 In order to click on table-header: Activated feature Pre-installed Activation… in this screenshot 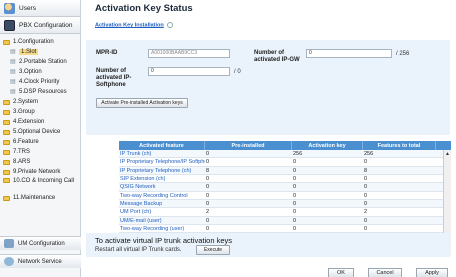, I will do `click(285, 145)`.